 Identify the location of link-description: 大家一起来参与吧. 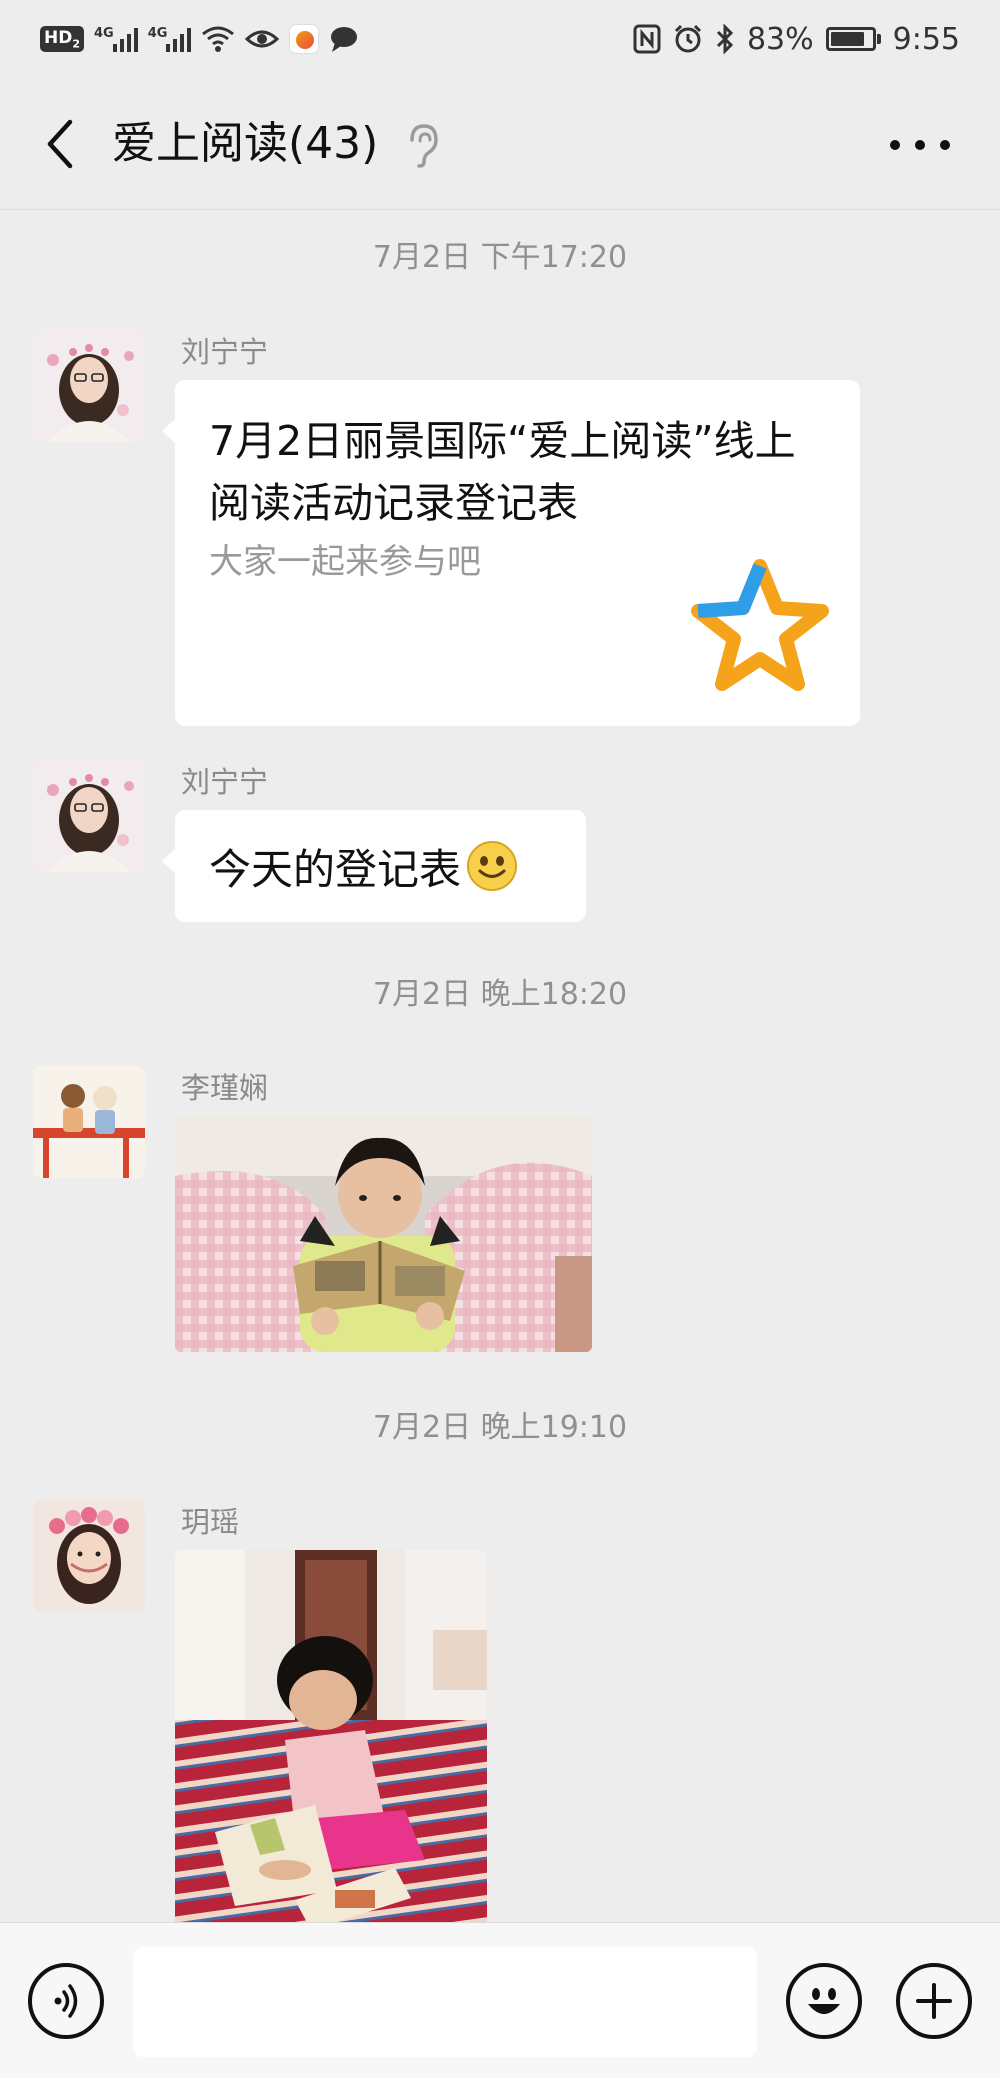
(345, 562).